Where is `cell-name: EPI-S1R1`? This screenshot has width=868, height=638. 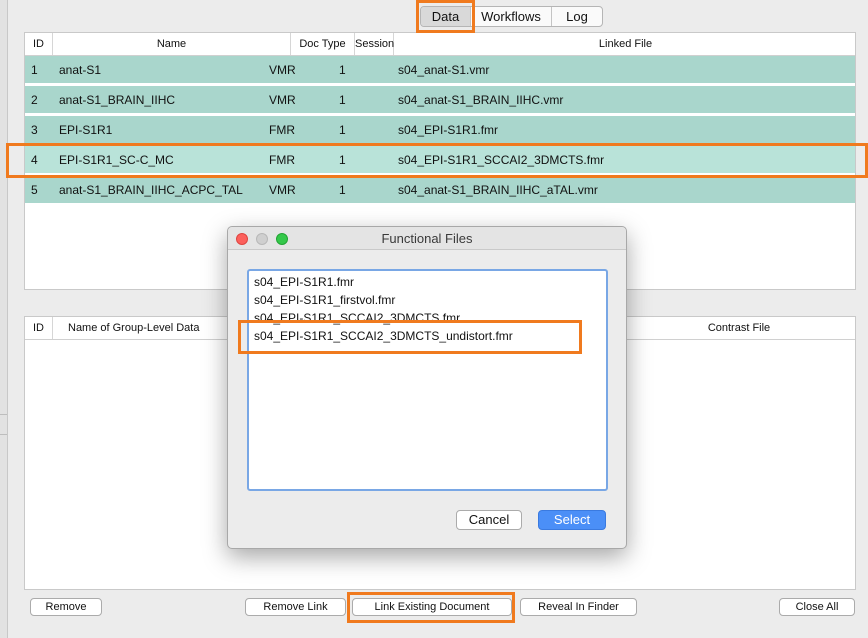 cell-name: EPI-S1R1 is located at coordinates (86, 130).